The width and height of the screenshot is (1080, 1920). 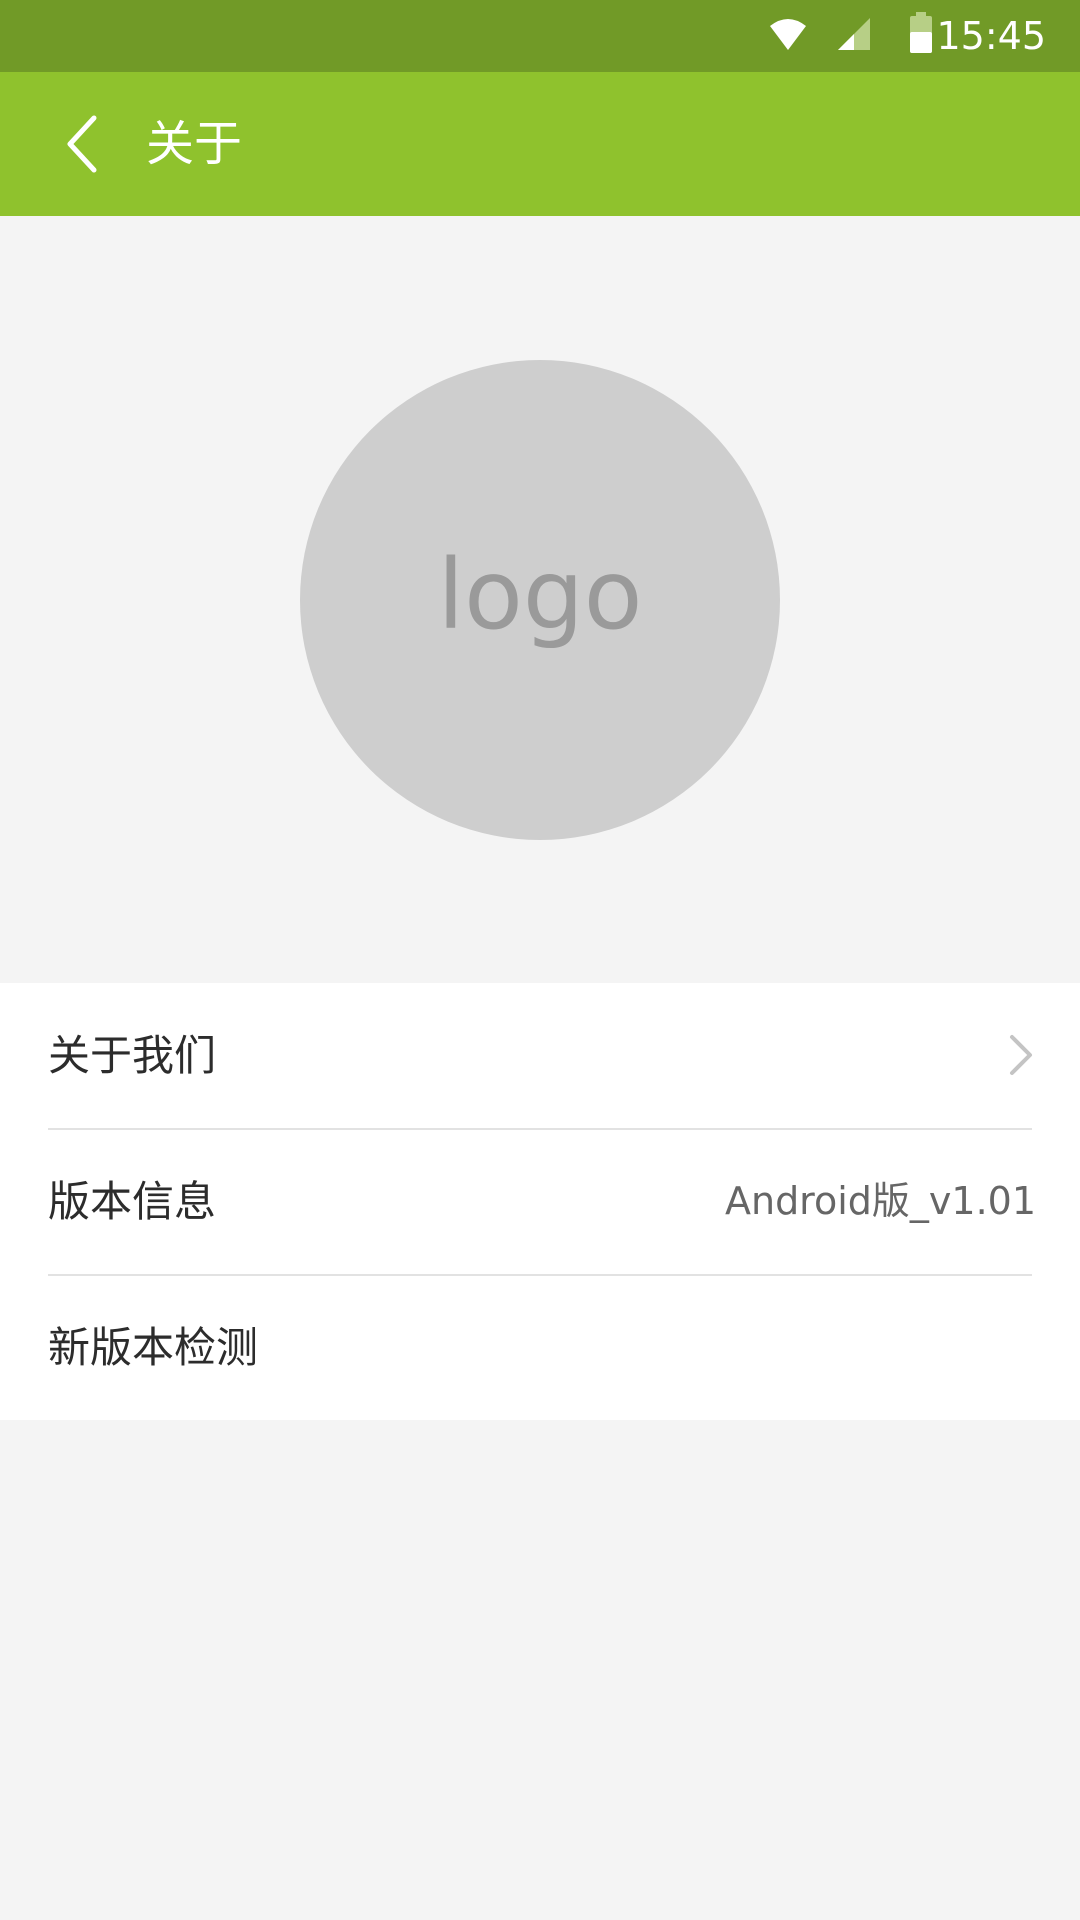 What do you see at coordinates (788, 36) in the screenshot?
I see `wifi-icon` at bounding box center [788, 36].